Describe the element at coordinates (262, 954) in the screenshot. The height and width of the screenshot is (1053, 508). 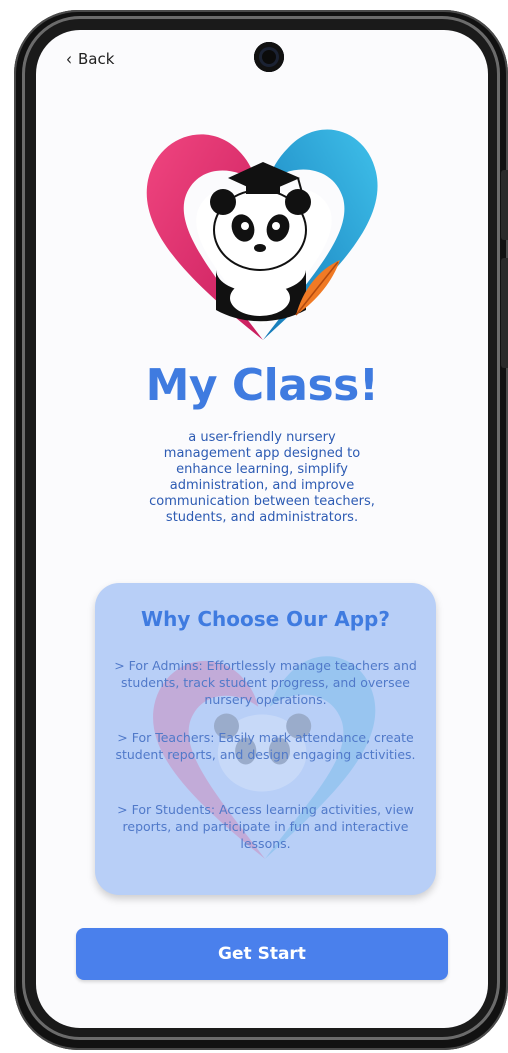
I see `get-start-button: Get Start` at that location.